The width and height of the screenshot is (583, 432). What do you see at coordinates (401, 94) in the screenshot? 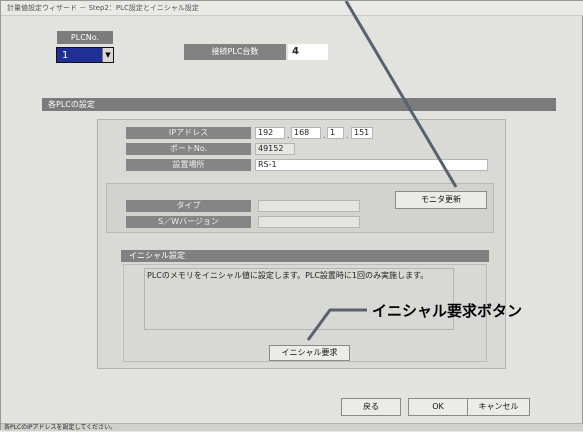
I see `annotation-arrow-monitor` at bounding box center [401, 94].